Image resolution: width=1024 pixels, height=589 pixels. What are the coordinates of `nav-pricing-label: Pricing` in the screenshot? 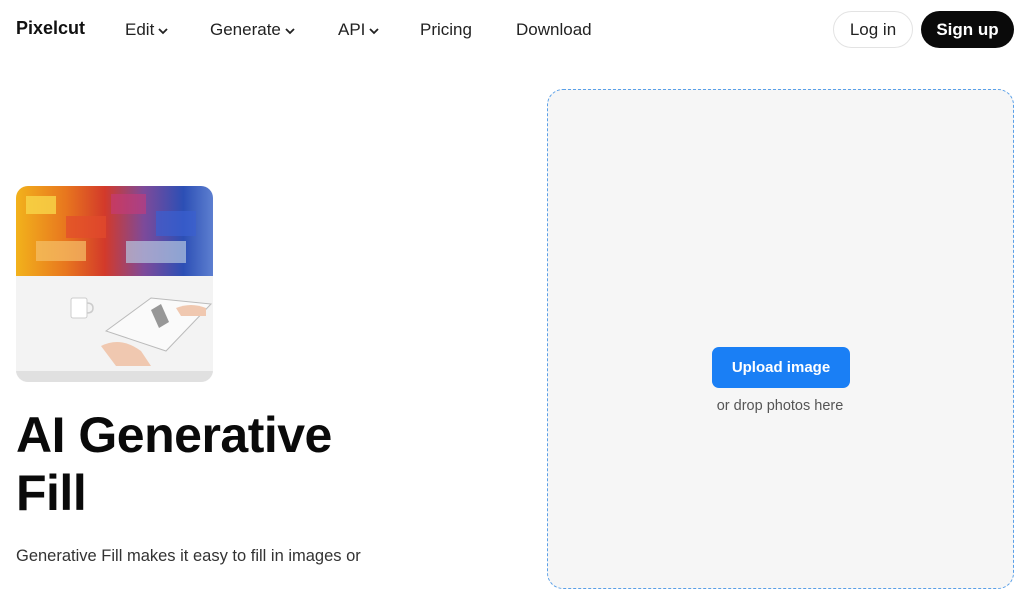 It's located at (446, 29).